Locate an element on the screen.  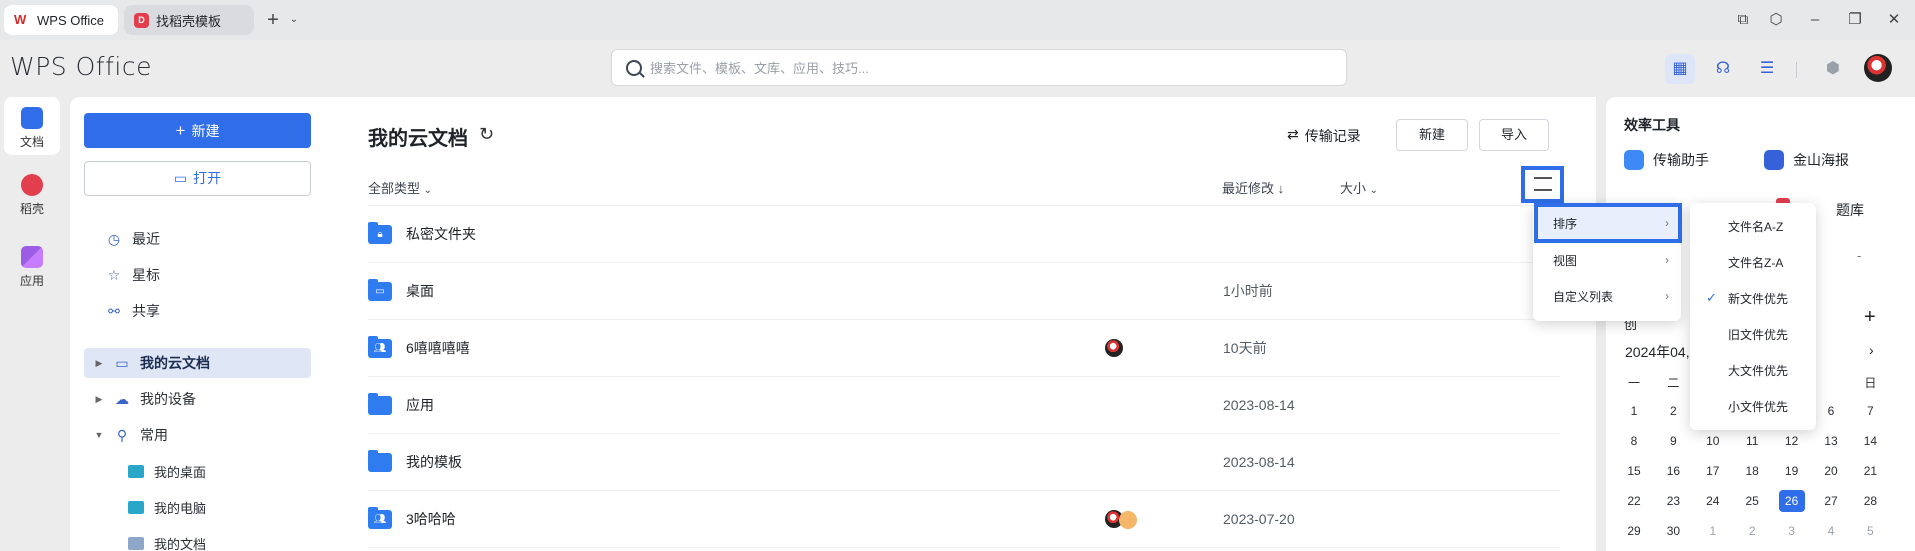
calendar-day: 16 is located at coordinates (1673, 471).